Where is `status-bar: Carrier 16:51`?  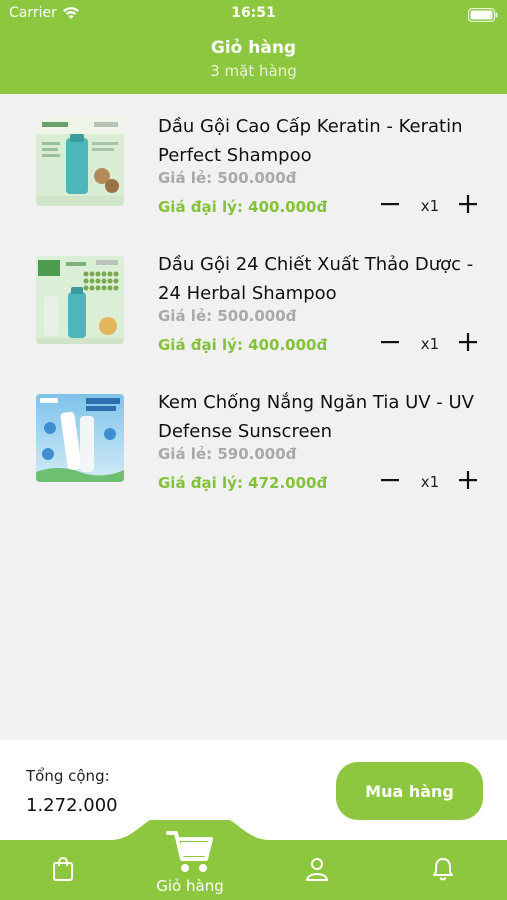 status-bar: Carrier 16:51 is located at coordinates (253, 15).